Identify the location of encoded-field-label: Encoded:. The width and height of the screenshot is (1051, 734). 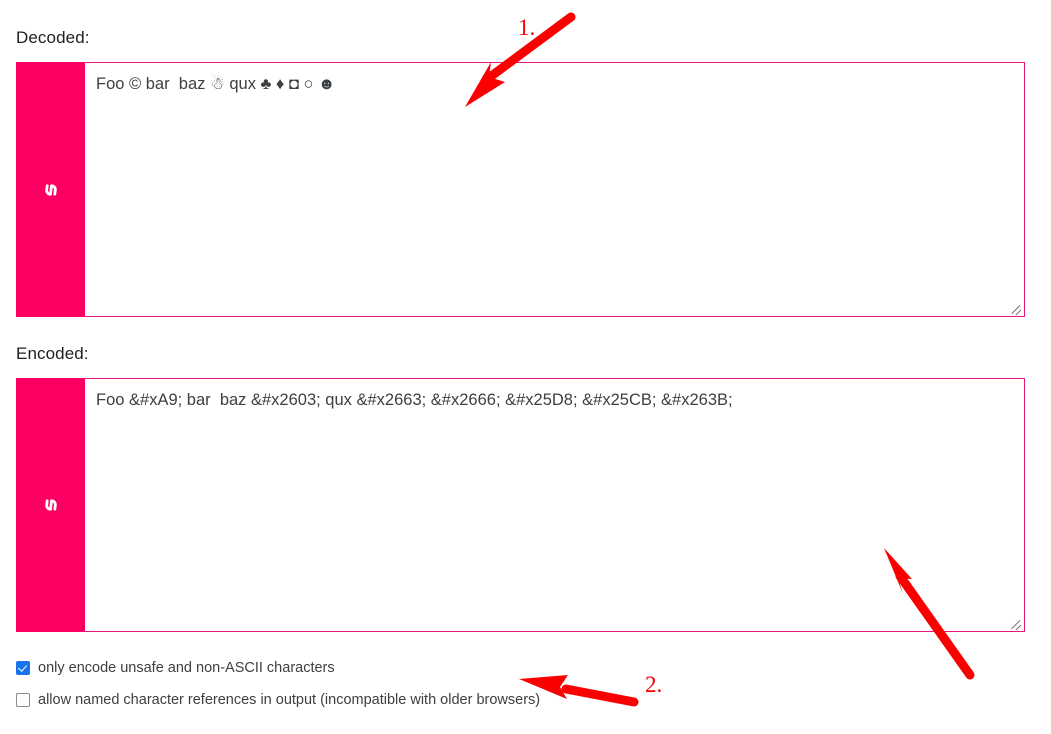
(52, 353).